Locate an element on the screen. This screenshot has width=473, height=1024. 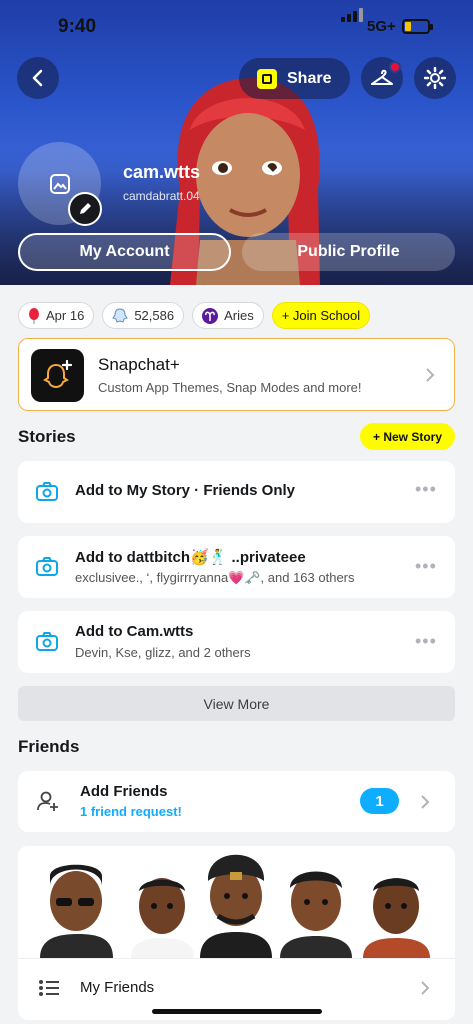
back-button is located at coordinates (38, 78).